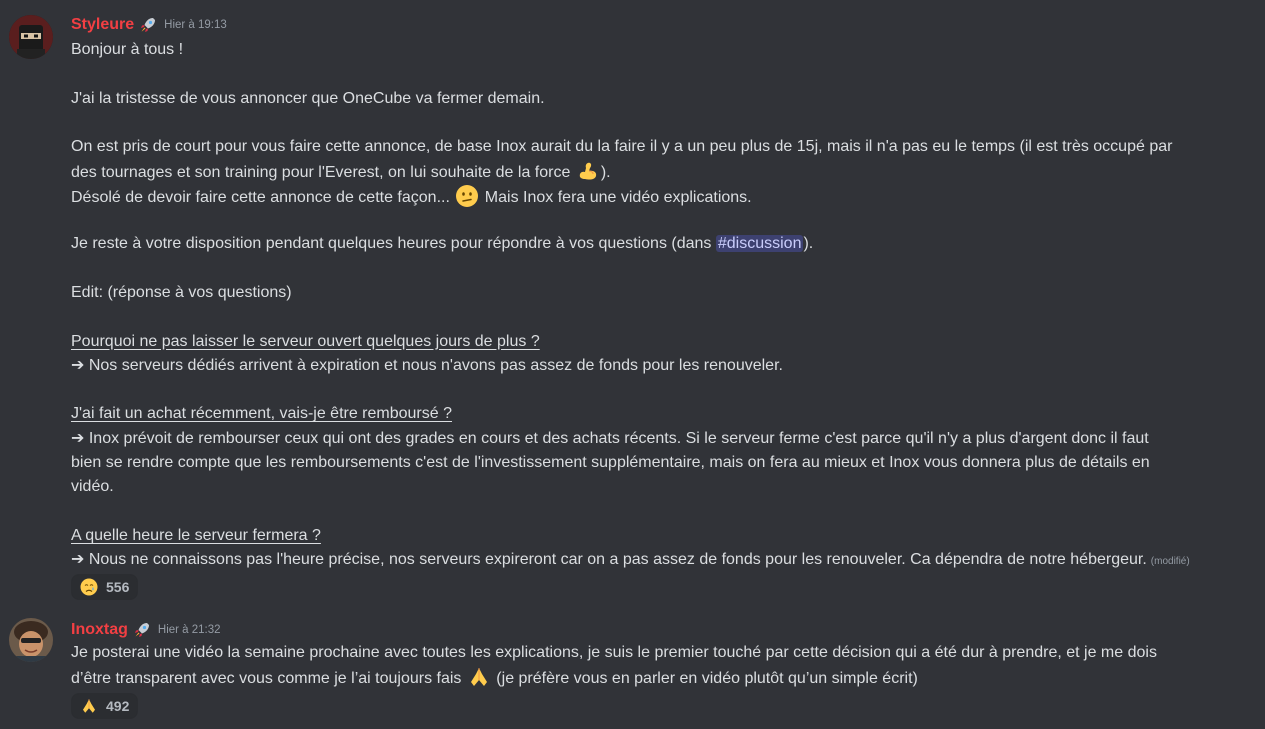 This screenshot has height=729, width=1265. What do you see at coordinates (102, 25) in the screenshot?
I see `username: Styleure` at bounding box center [102, 25].